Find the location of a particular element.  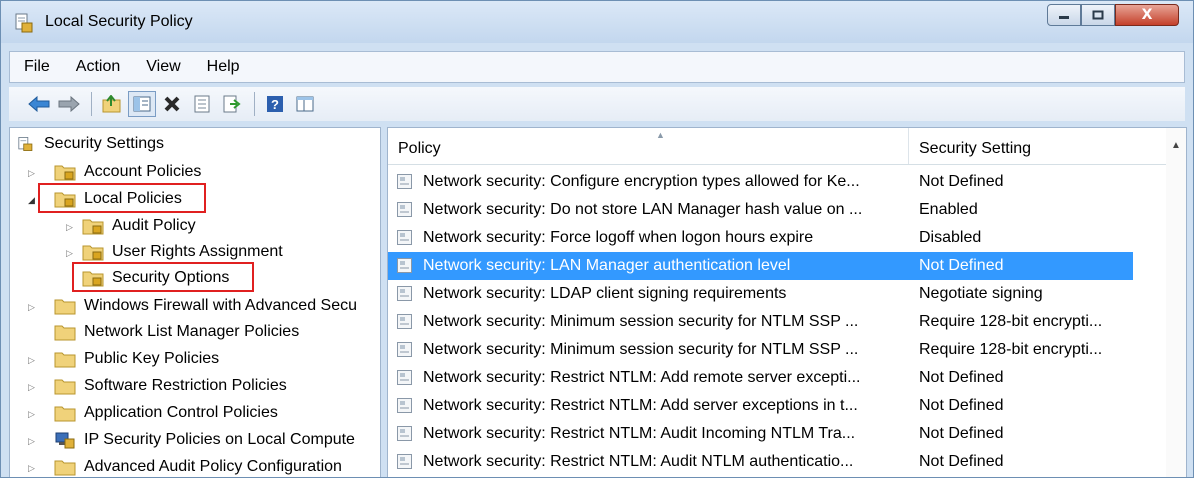

scroll-up-arrow-icon: ▲ is located at coordinates (1176, 145).